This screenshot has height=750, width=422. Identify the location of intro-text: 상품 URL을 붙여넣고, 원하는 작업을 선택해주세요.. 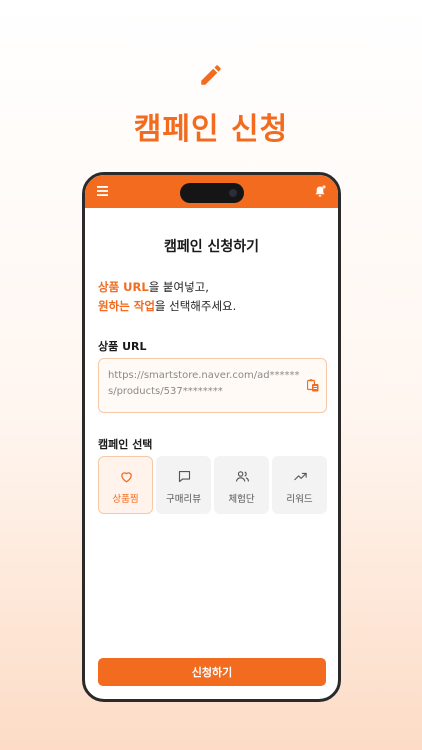
(167, 297).